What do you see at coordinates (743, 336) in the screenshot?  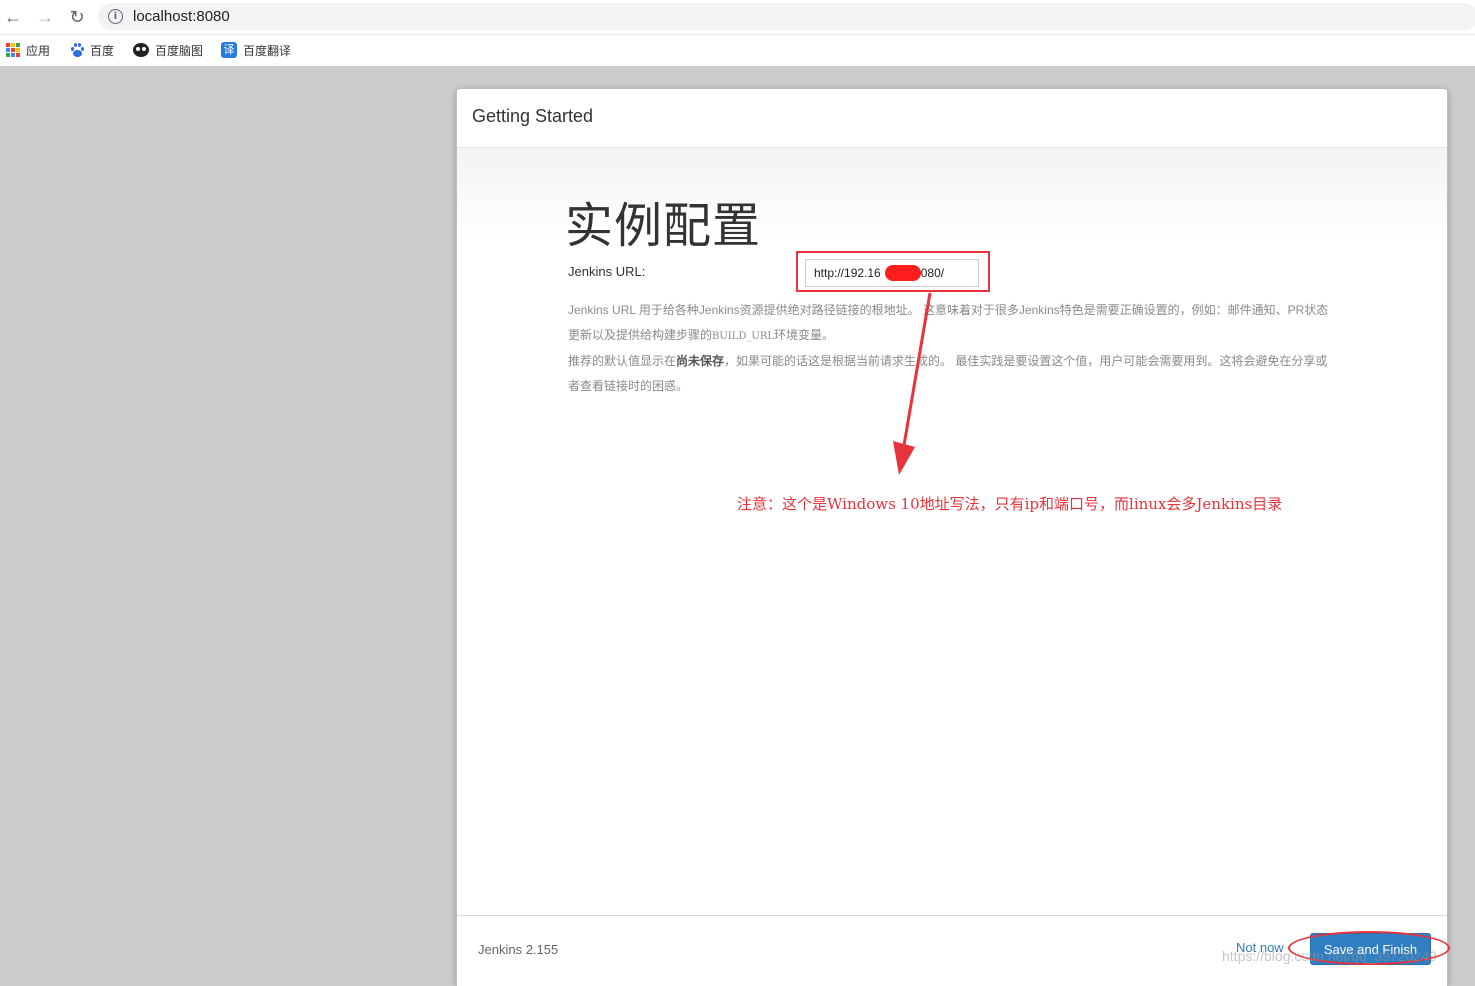 I see `build-url-code: BUILD_URL` at bounding box center [743, 336].